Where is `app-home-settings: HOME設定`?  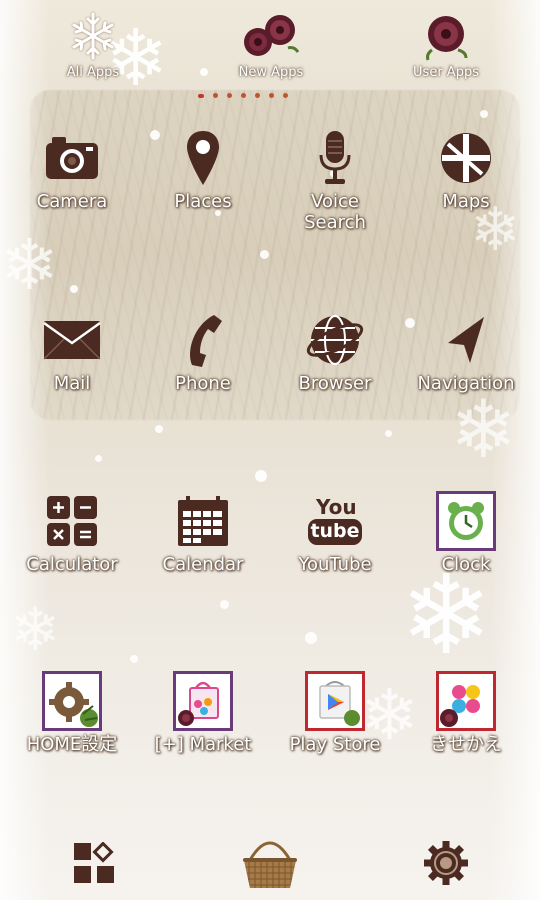
app-home-settings: HOME設定 is located at coordinates (72, 711).